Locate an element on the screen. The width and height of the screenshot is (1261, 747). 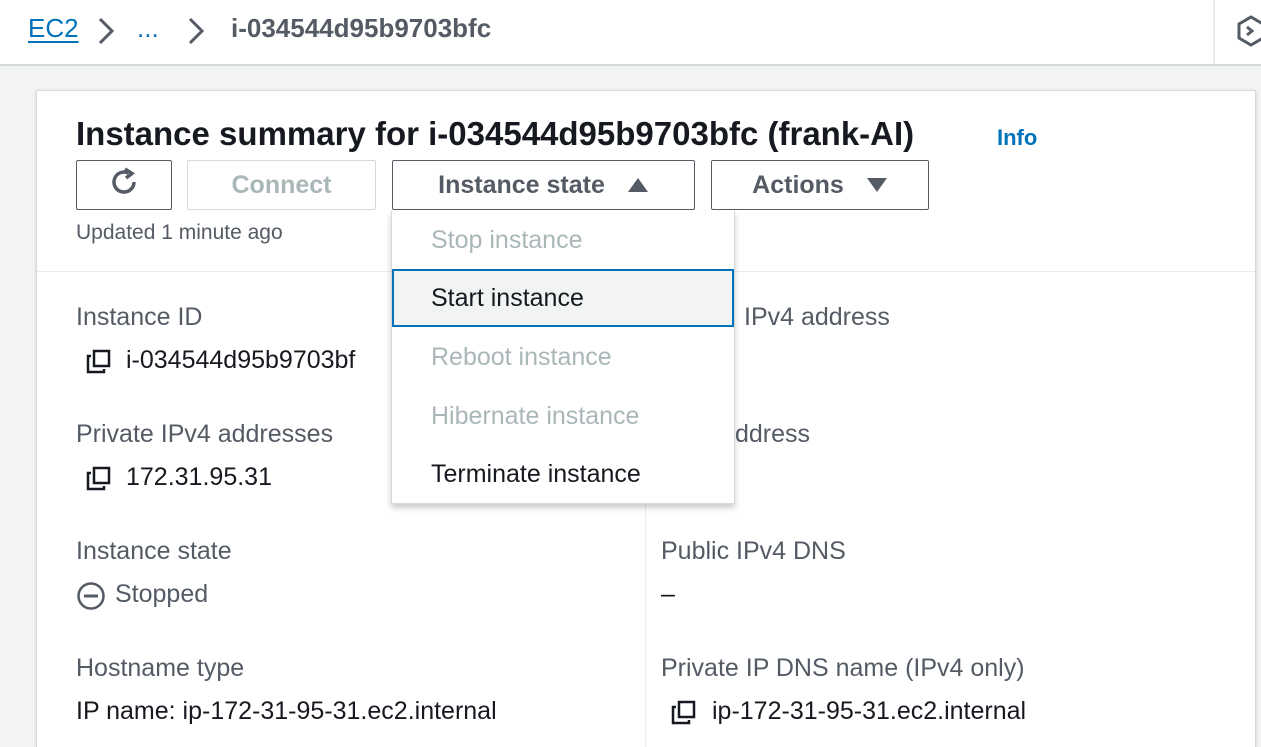
caret-down-icon is located at coordinates (877, 185).